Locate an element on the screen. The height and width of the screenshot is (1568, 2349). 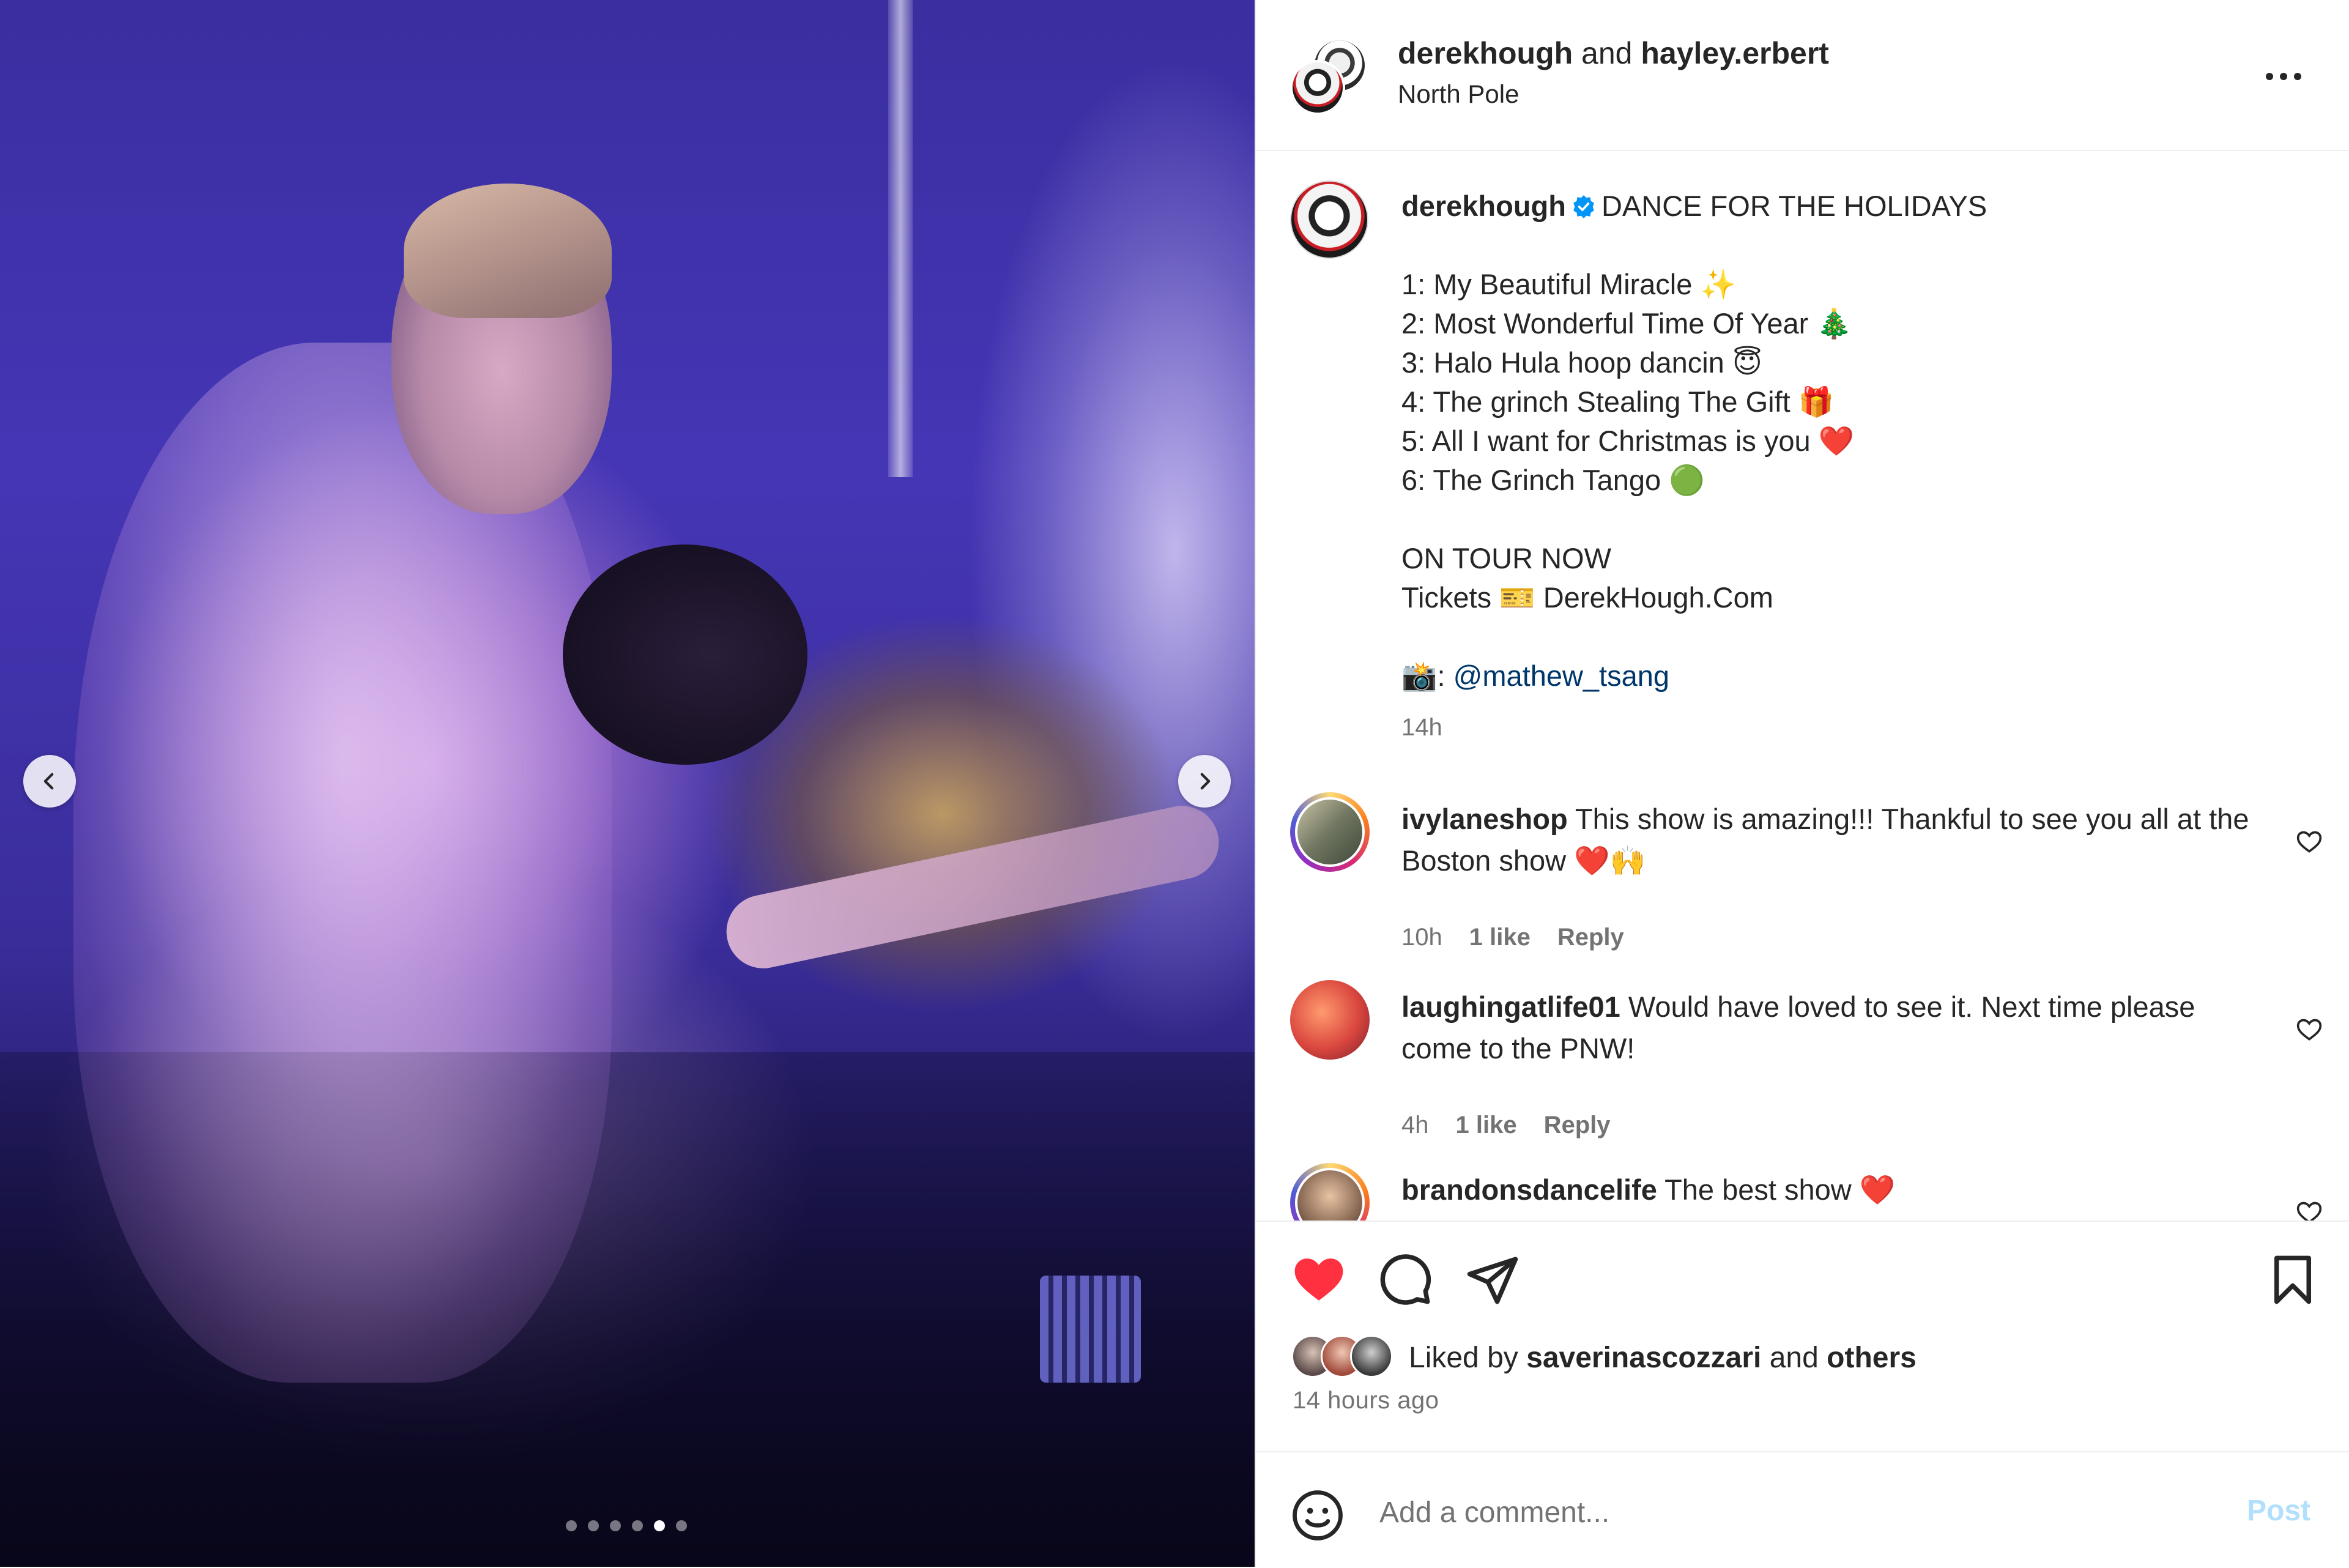
location-link: North Pole is located at coordinates (1458, 94).